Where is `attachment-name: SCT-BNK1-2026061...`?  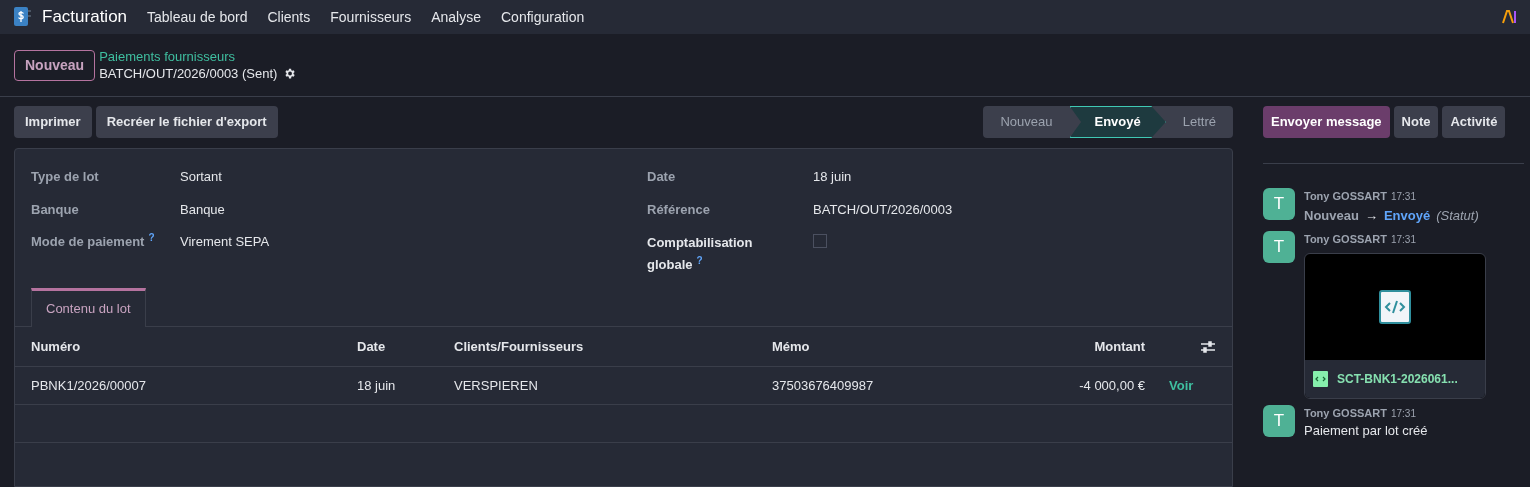 attachment-name: SCT-BNK1-2026061... is located at coordinates (1397, 379).